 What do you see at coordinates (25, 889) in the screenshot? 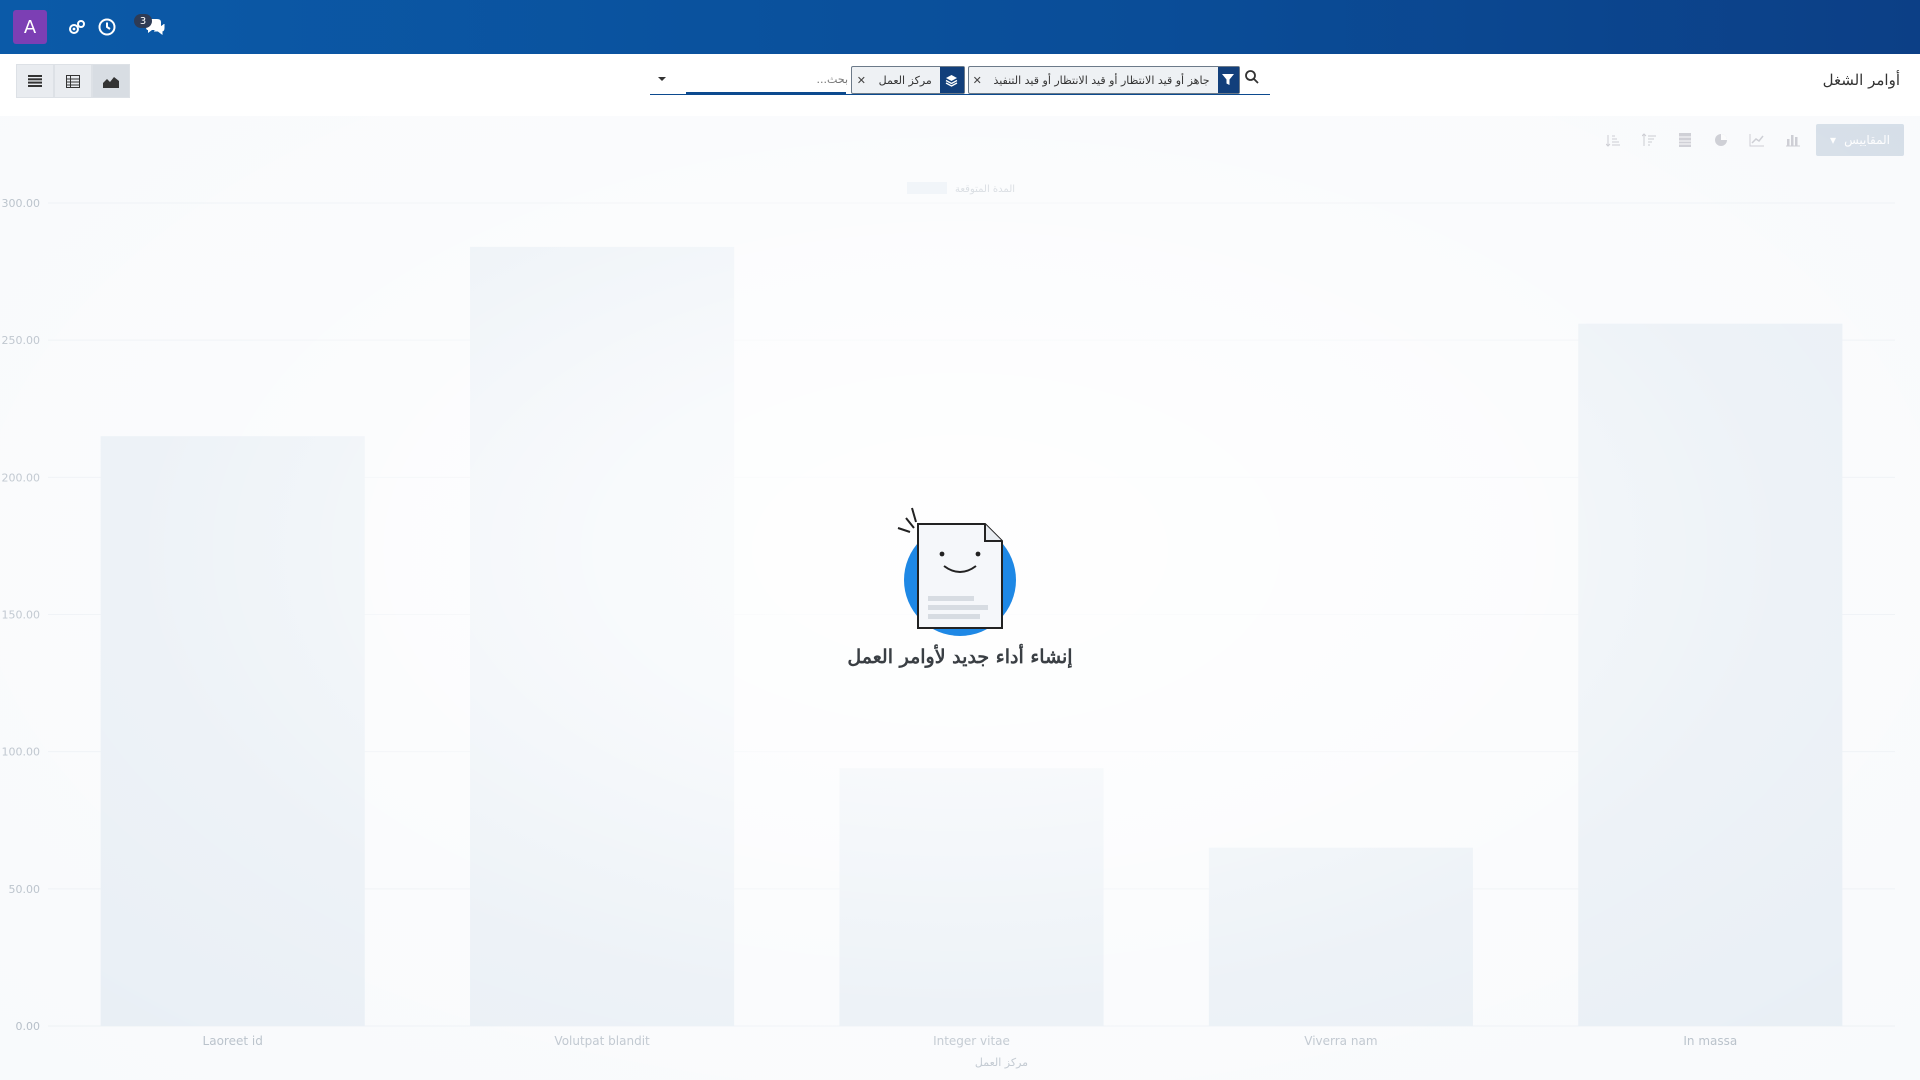
I see `y-tick-label: 50.00` at bounding box center [25, 889].